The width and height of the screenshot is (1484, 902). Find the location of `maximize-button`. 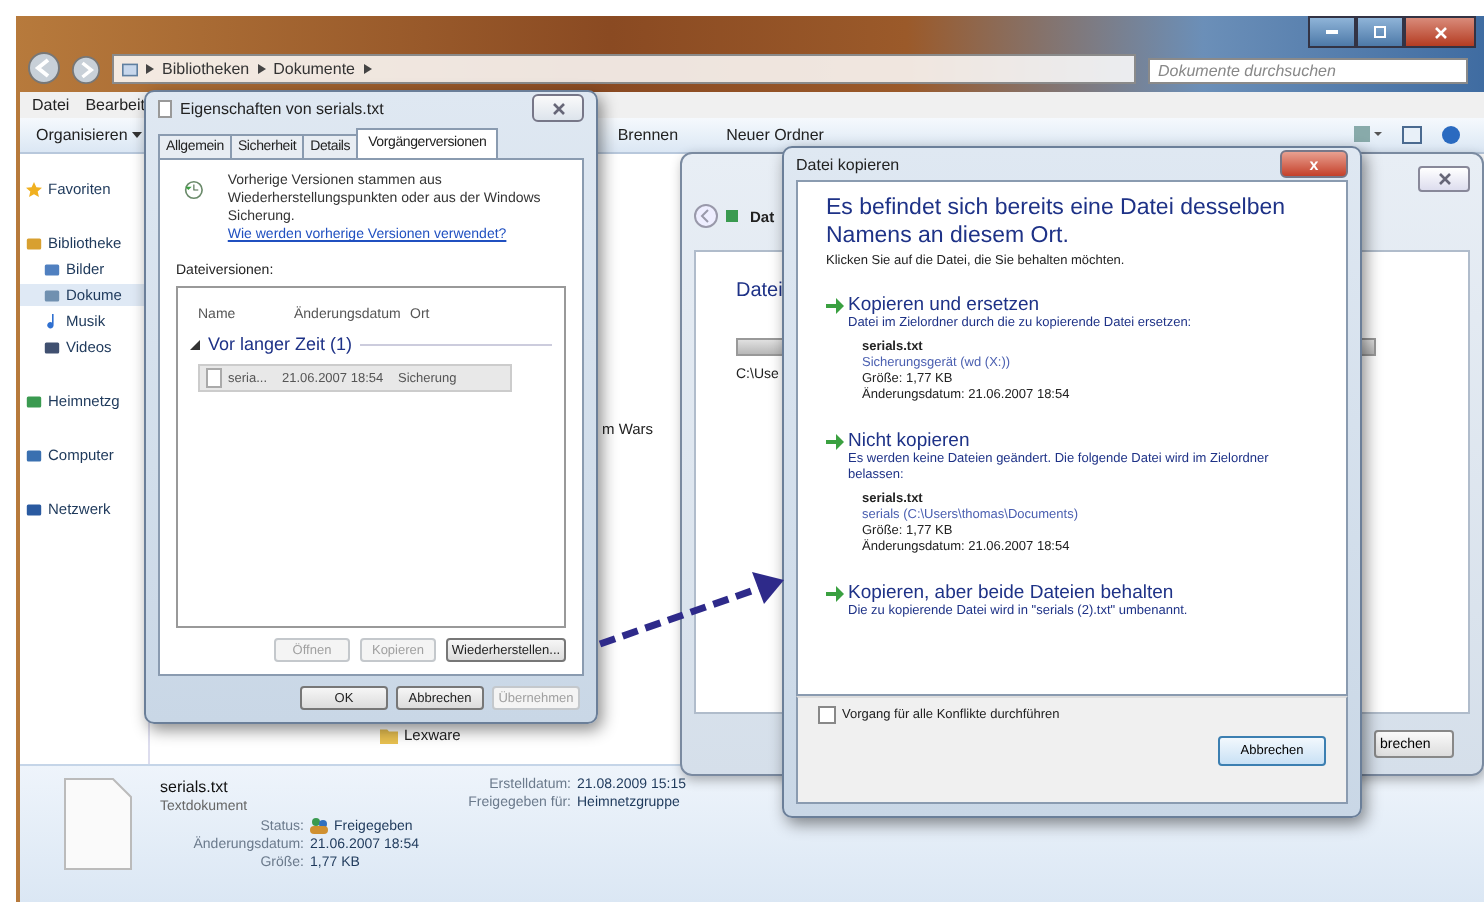

maximize-button is located at coordinates (1380, 32).